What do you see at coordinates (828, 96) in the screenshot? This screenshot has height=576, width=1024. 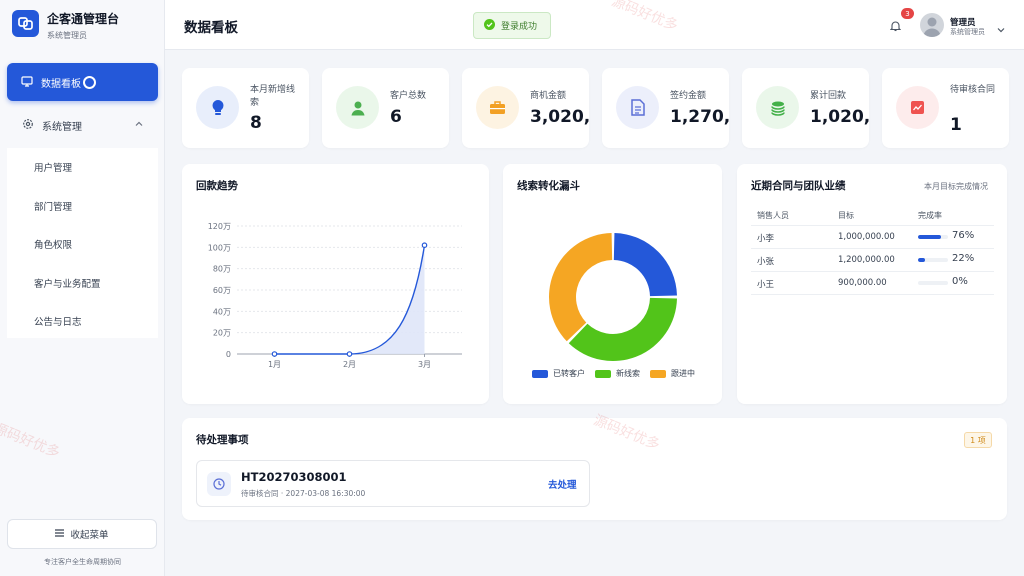 I see `stat-label: 累计回款` at bounding box center [828, 96].